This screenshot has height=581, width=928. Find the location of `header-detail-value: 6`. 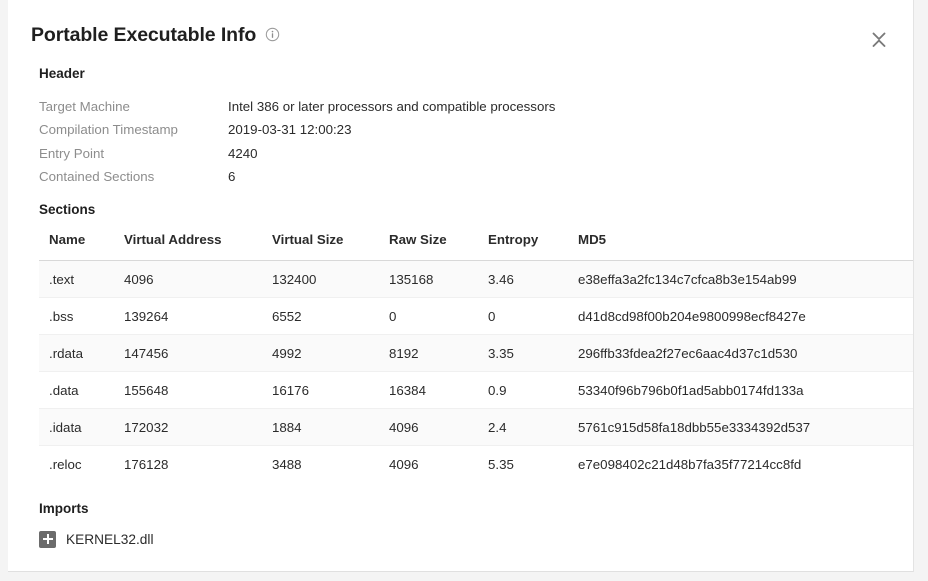

header-detail-value: 6 is located at coordinates (232, 177).